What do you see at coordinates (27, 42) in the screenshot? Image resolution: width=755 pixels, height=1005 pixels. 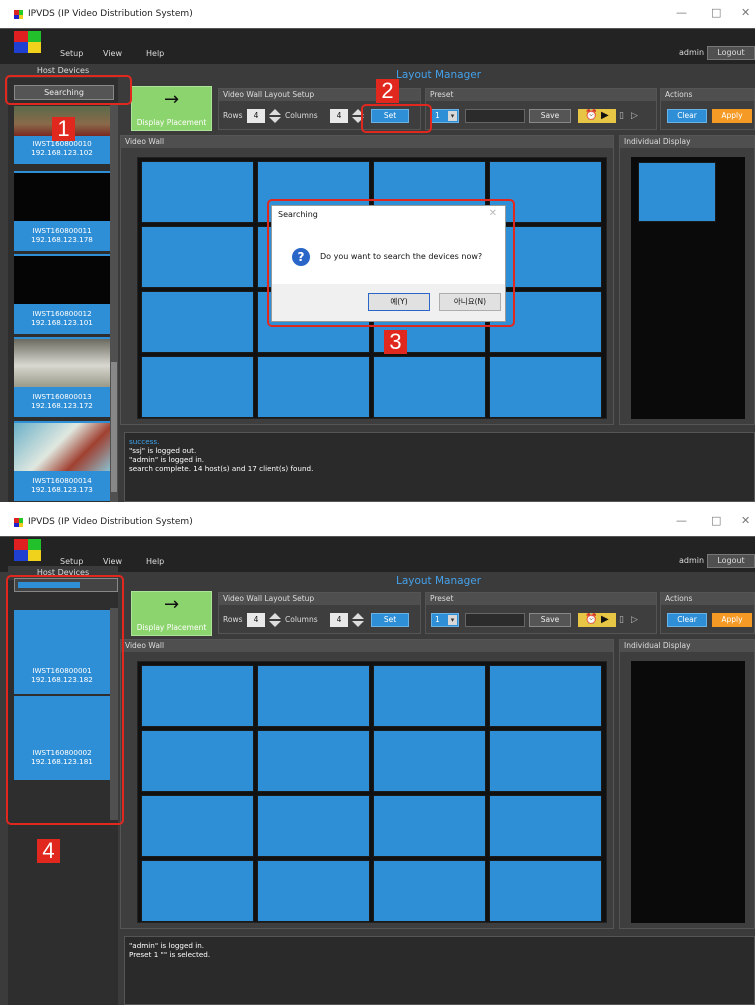 I see `app-logo` at bounding box center [27, 42].